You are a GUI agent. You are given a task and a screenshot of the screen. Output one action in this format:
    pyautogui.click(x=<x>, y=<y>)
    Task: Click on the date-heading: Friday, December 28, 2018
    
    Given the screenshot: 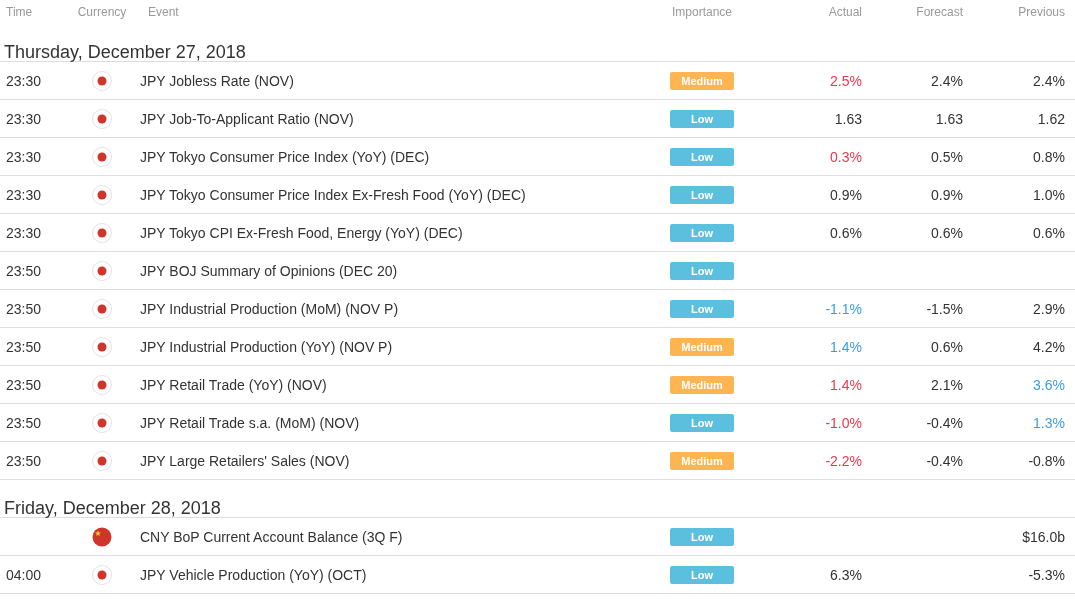 What is the action you would take?
    pyautogui.click(x=537, y=500)
    